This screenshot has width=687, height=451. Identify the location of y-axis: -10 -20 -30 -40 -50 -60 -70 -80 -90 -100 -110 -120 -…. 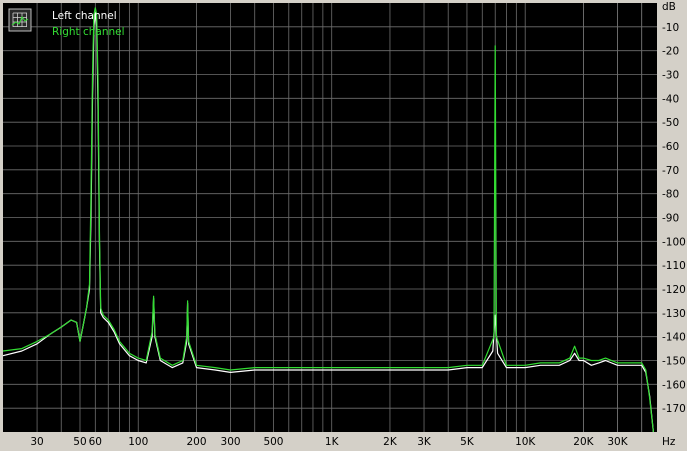
(674, 218).